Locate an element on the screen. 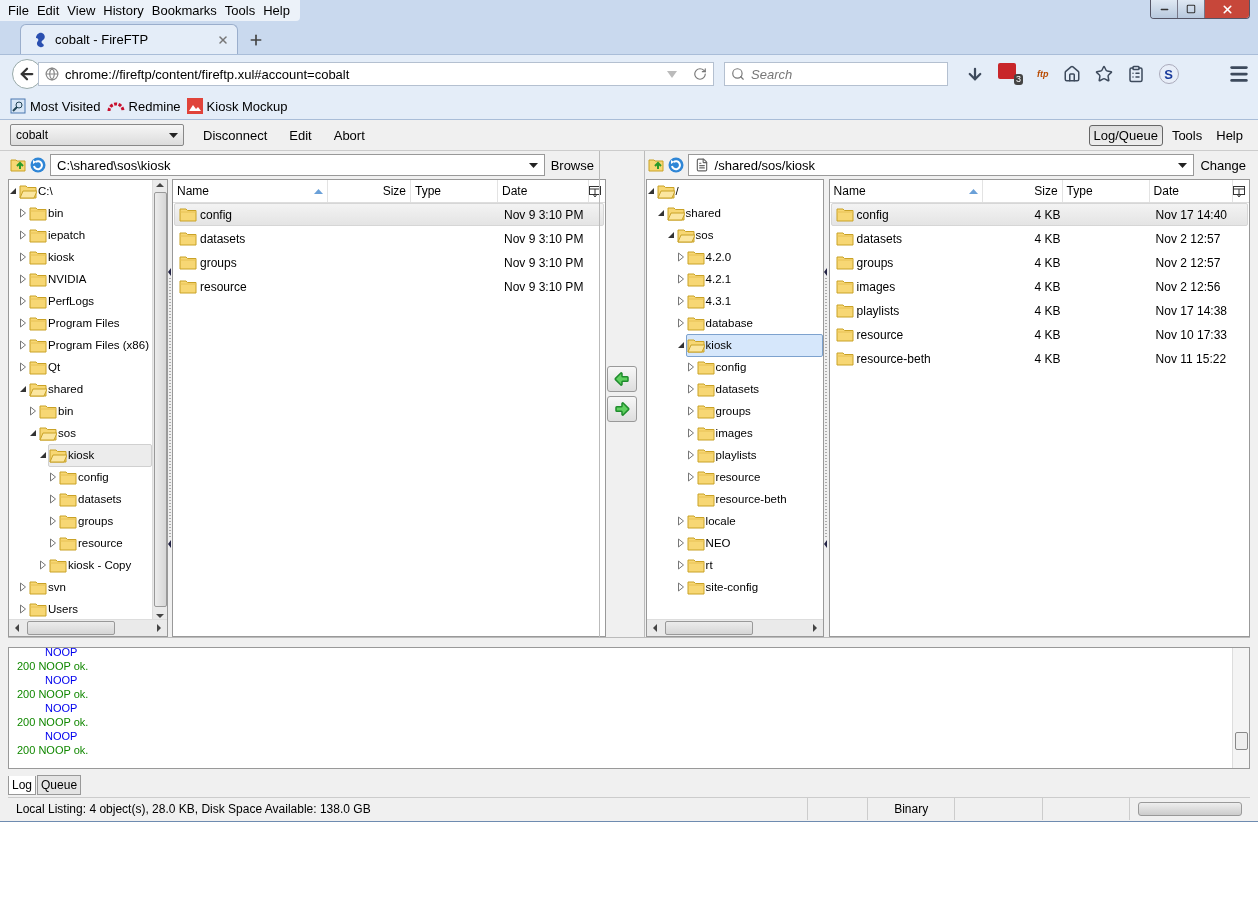  file-row: playlists 4 KB Nov 17 14:38 is located at coordinates (1039, 310).